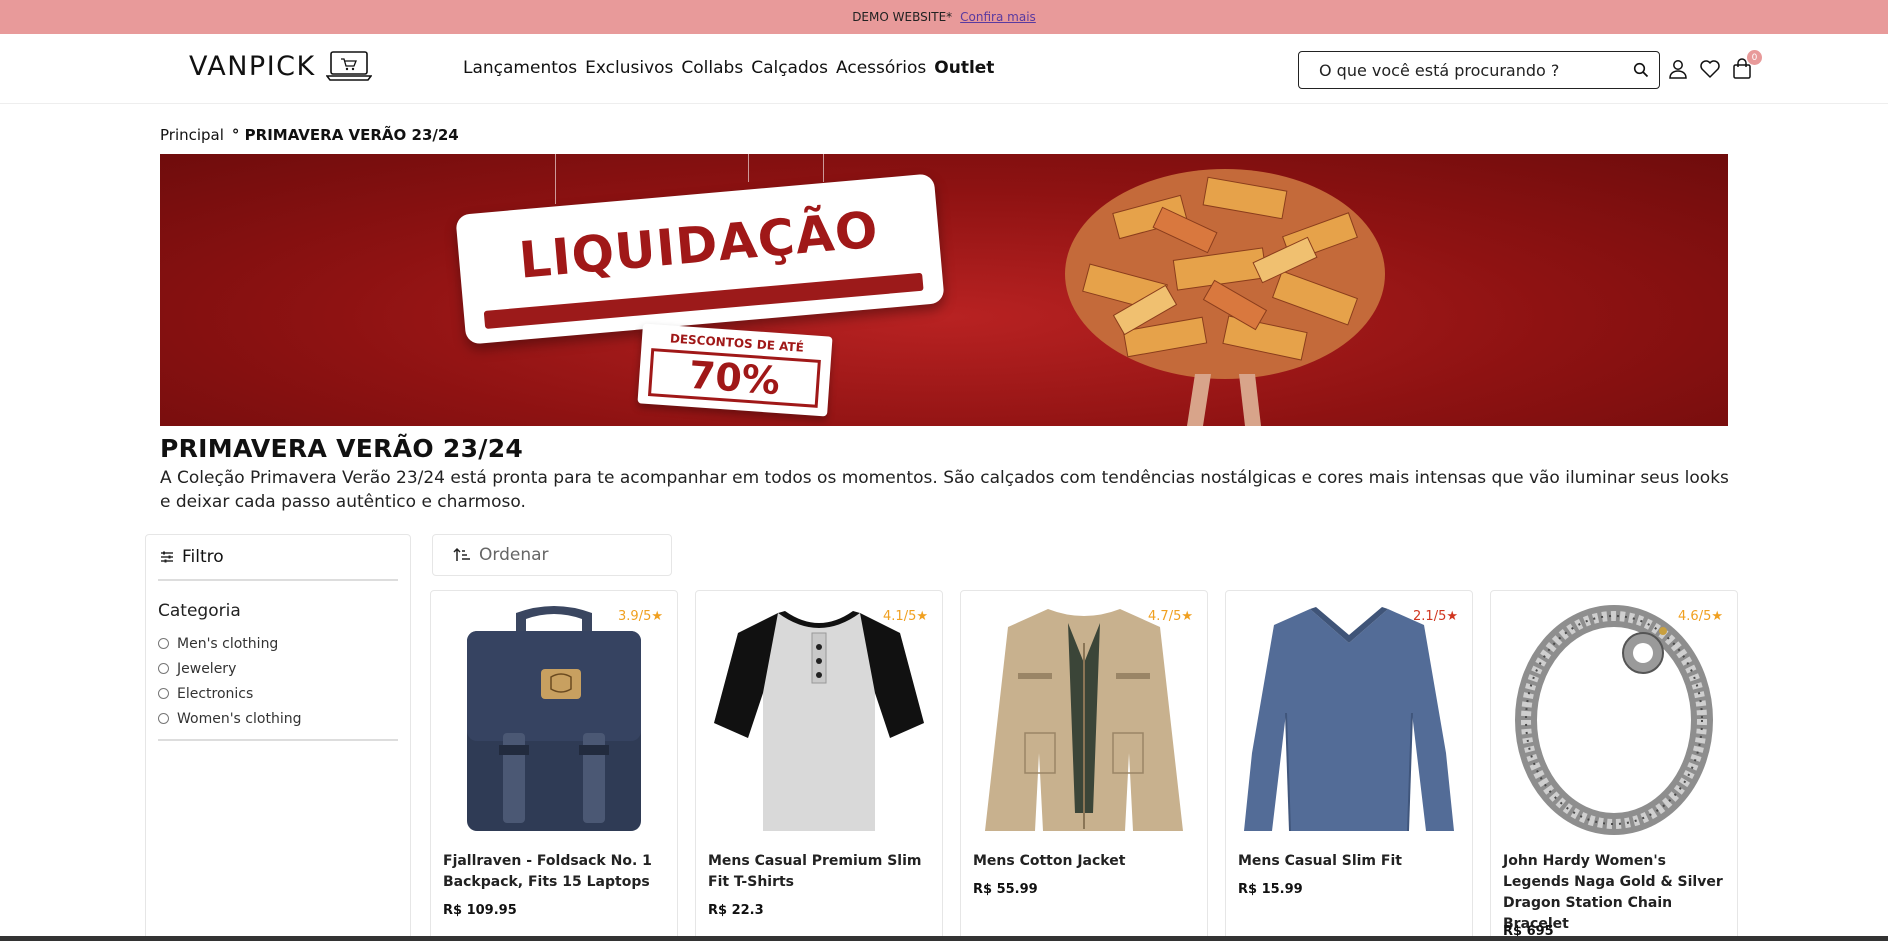 This screenshot has height=941, width=1888. I want to click on sale-sign: LIQUIDAÇÃO, so click(700, 259).